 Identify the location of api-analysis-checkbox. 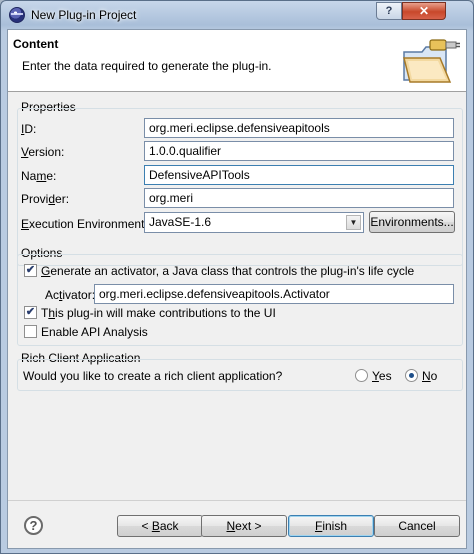
(30, 331).